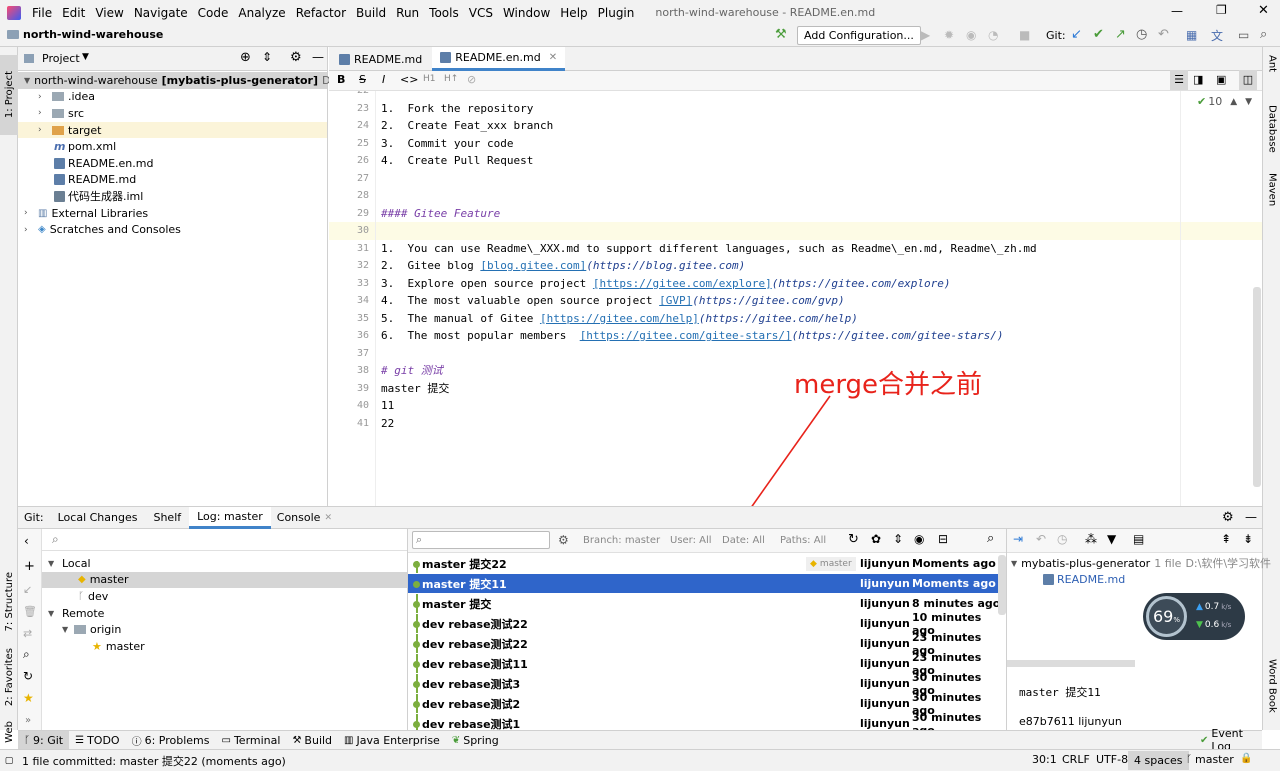  Describe the element at coordinates (1138, 539) in the screenshot. I see `layout-icon: ▤` at that location.